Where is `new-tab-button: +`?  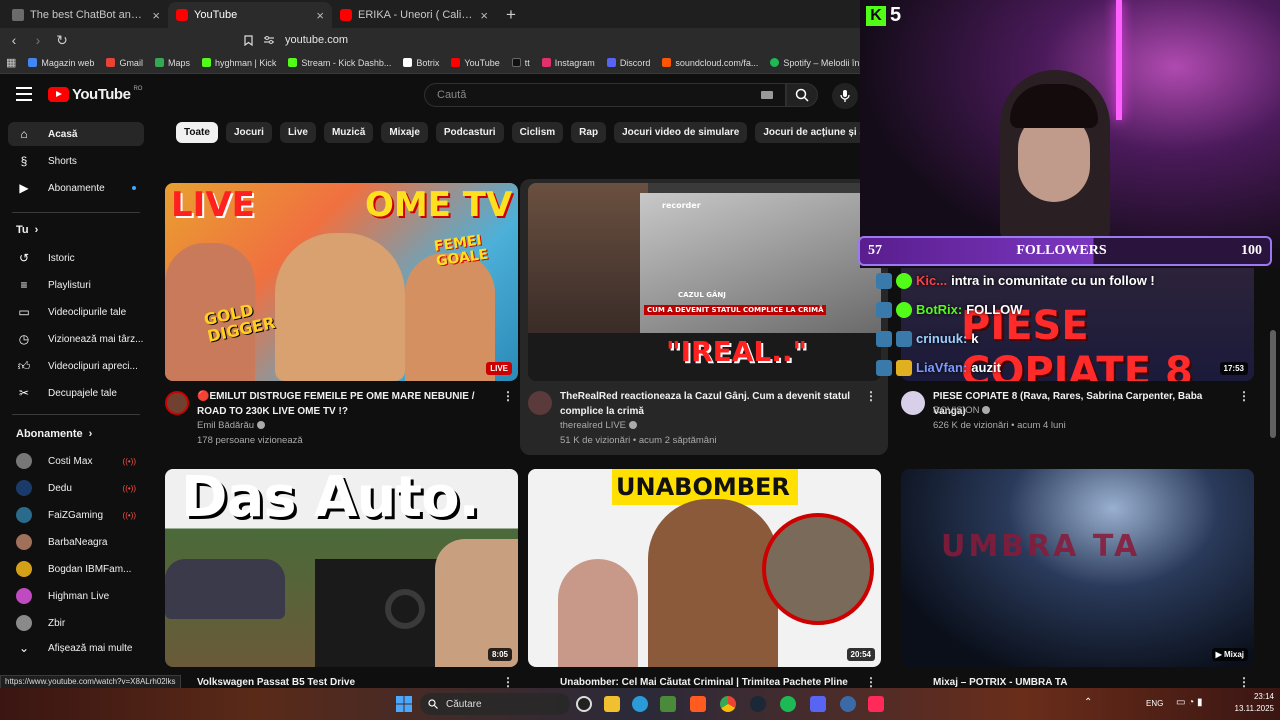
new-tab-button: + is located at coordinates (511, 15).